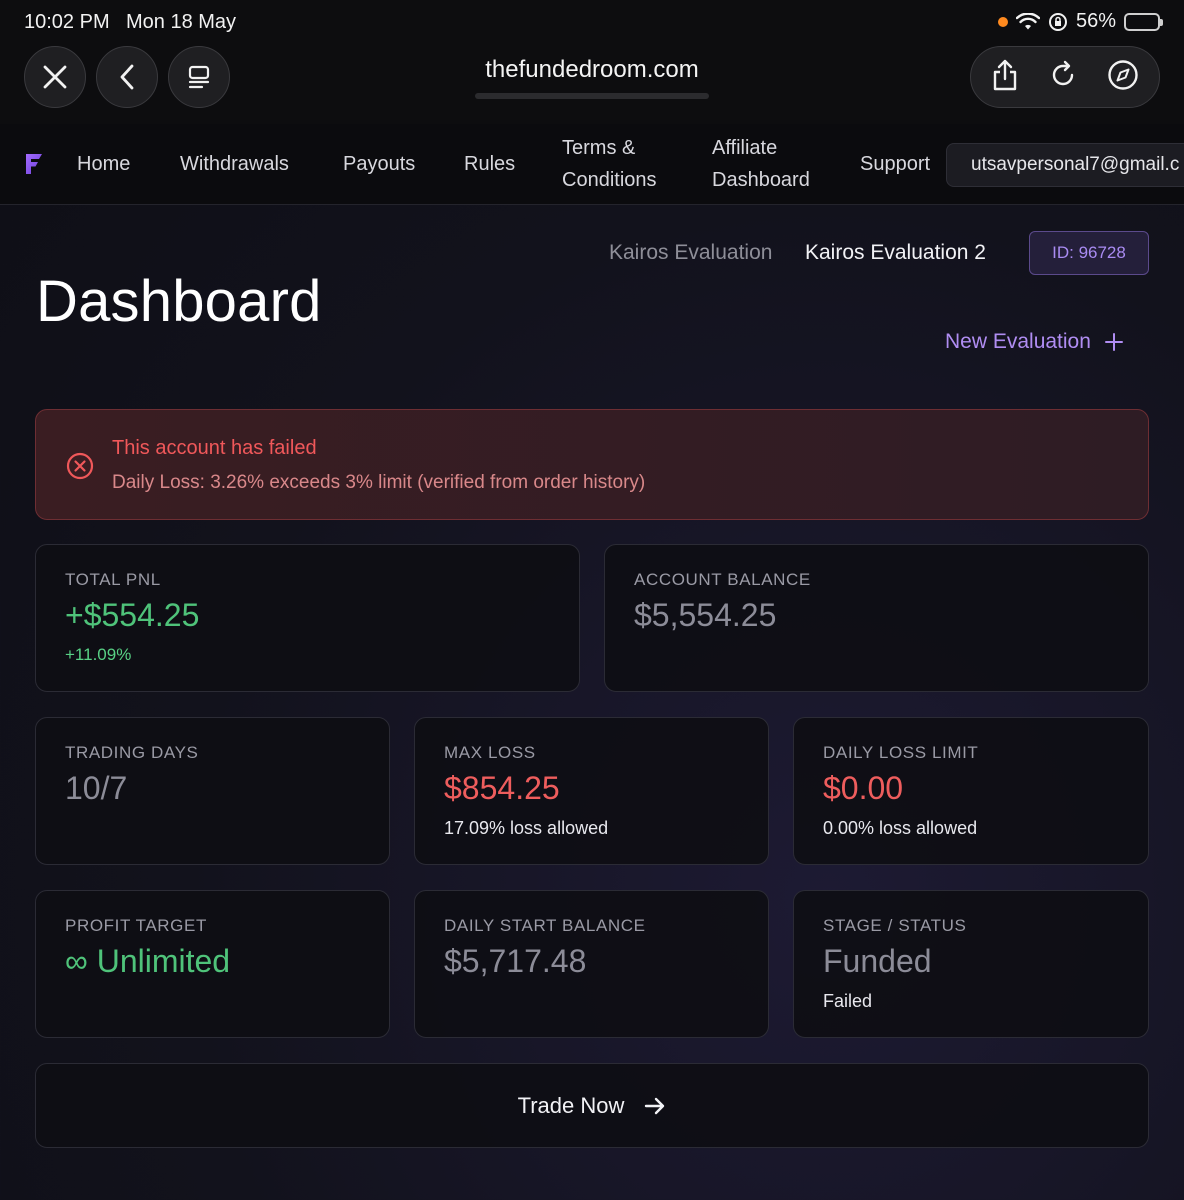  Describe the element at coordinates (690, 253) in the screenshot. I see `tab-kairos-evaluation: Kairos Evaluation` at that location.